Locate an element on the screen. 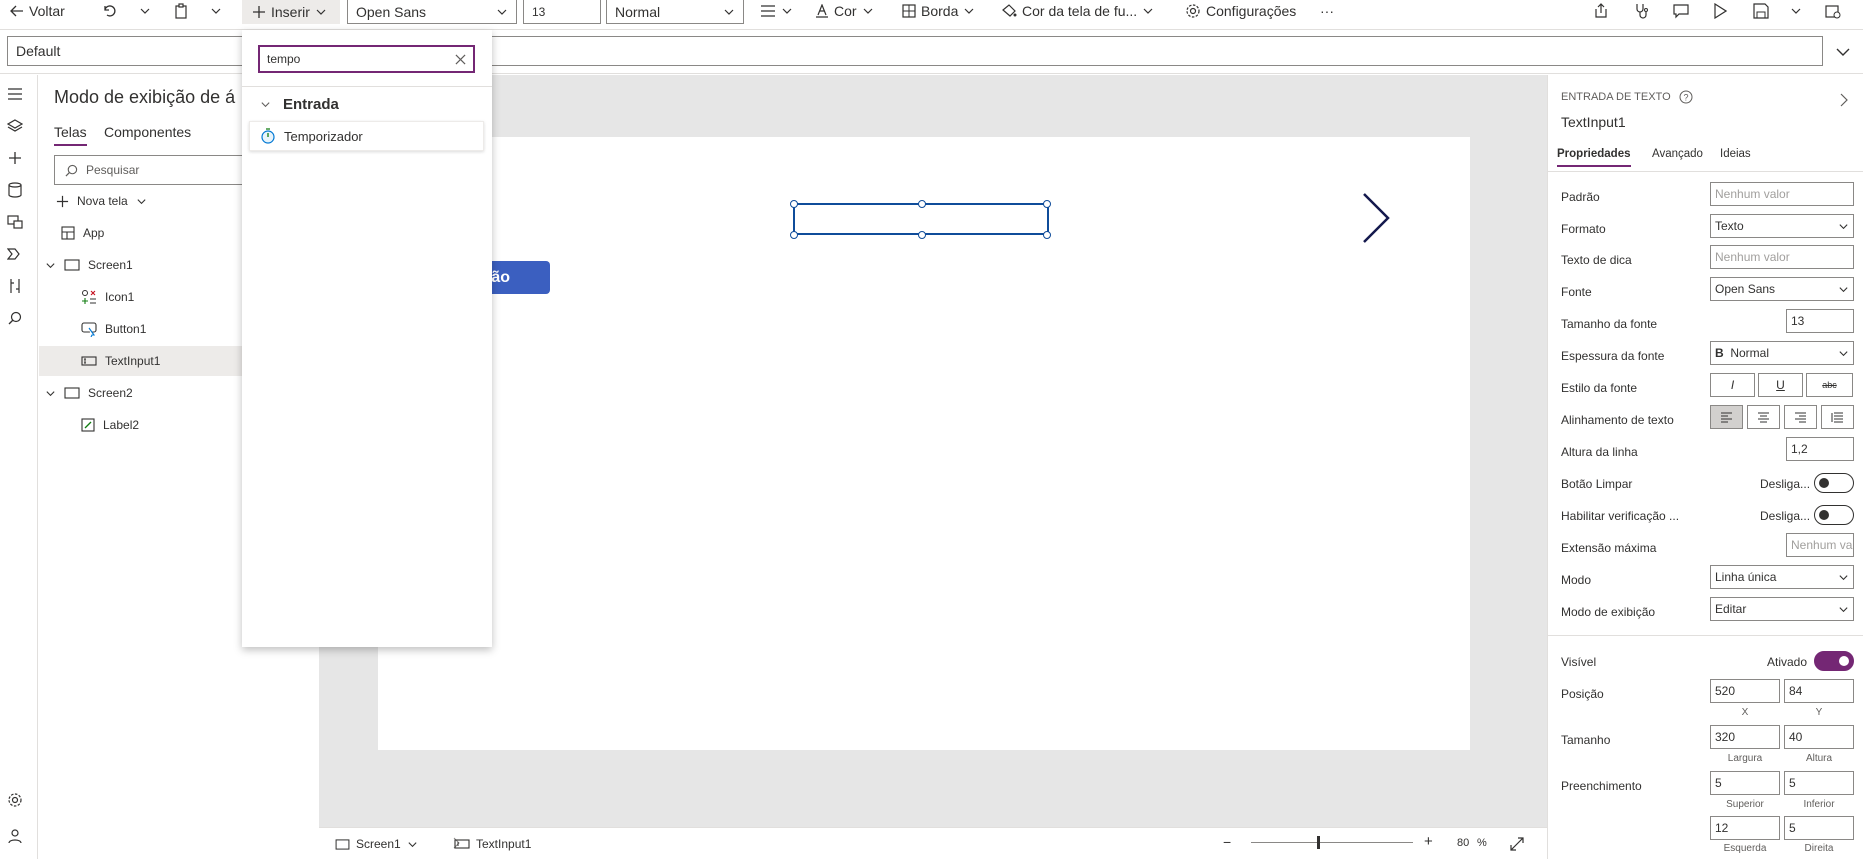 Image resolution: width=1863 pixels, height=859 pixels. font-size-input: 13 is located at coordinates (562, 12).